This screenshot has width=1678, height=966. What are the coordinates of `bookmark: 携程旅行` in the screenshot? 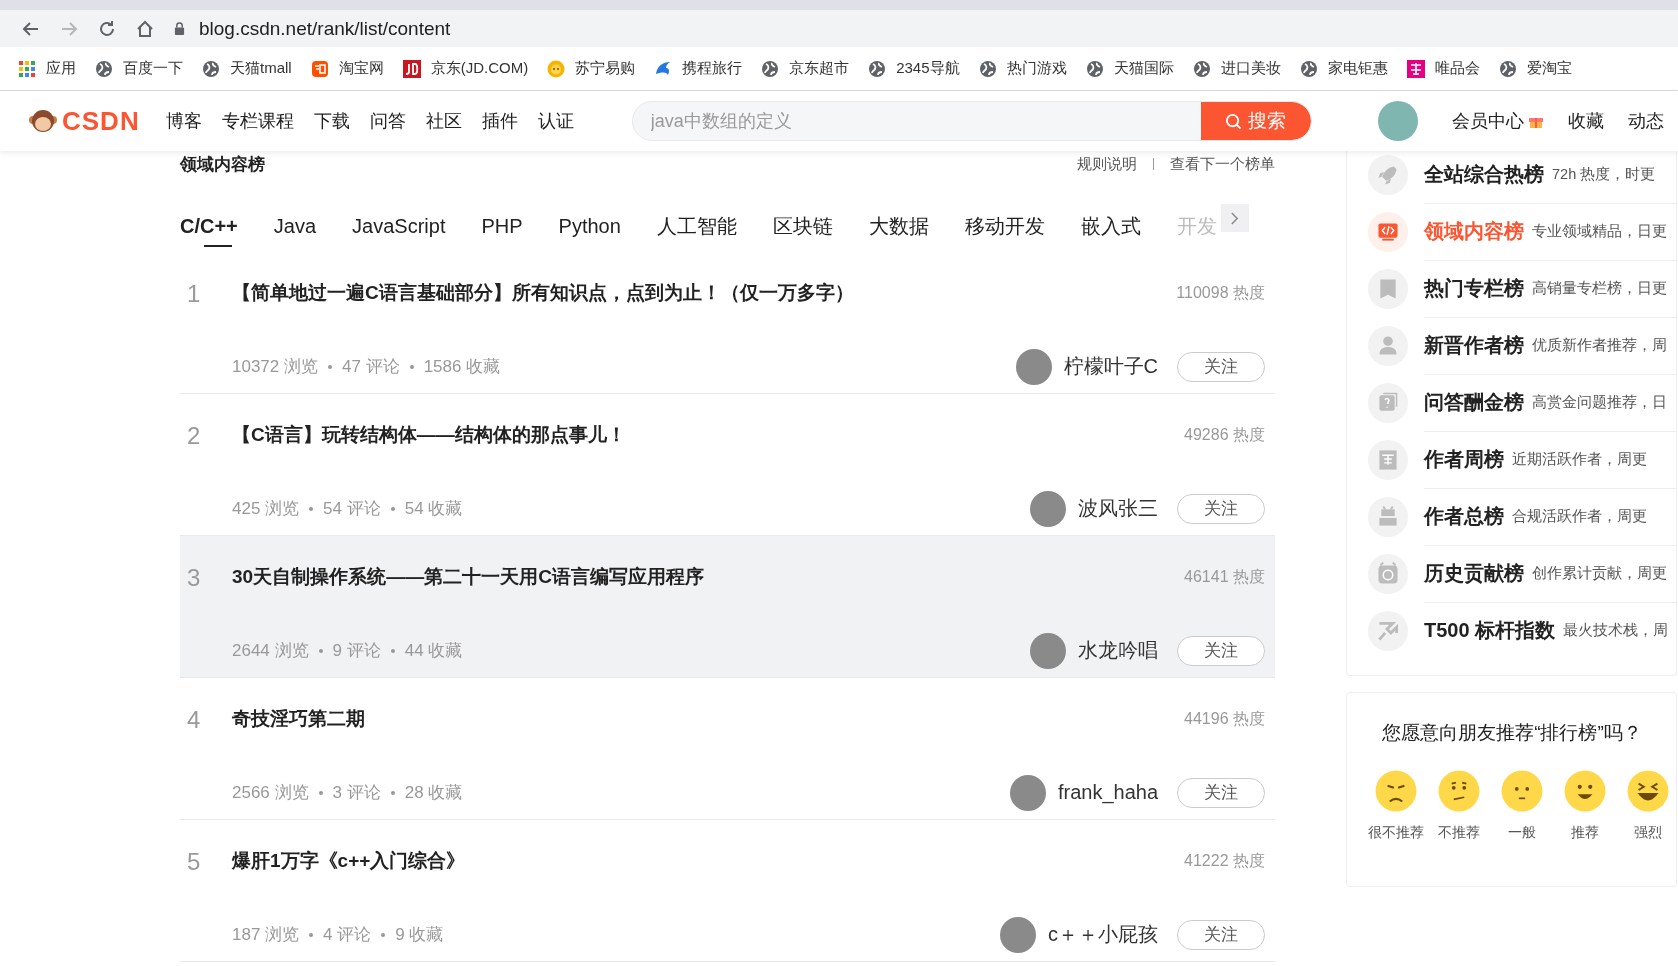 It's located at (698, 68).